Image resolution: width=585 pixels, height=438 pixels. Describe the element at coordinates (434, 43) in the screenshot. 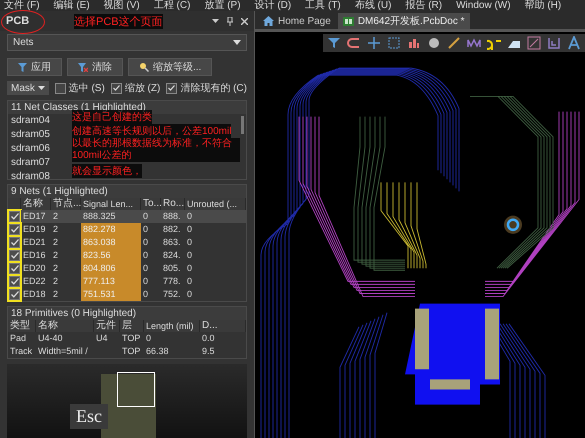

I see `circle-icon` at that location.